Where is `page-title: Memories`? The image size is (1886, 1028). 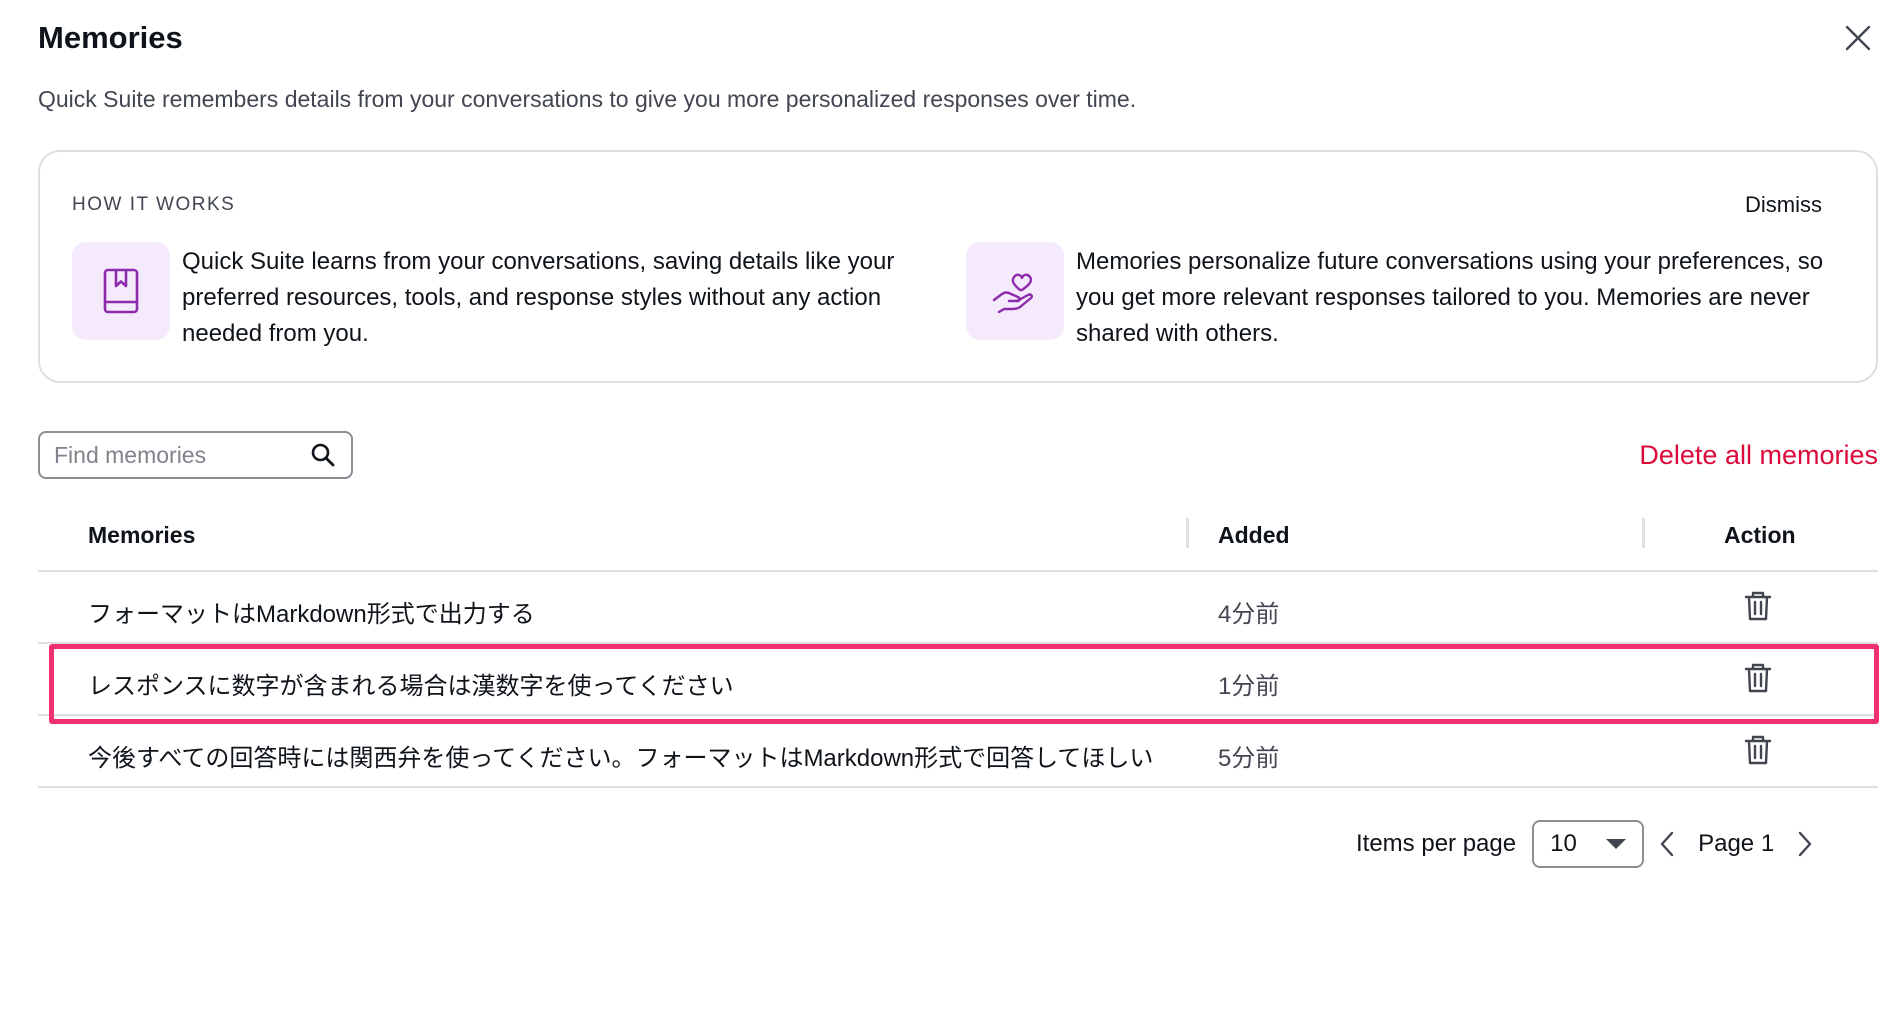
page-title: Memories is located at coordinates (110, 37).